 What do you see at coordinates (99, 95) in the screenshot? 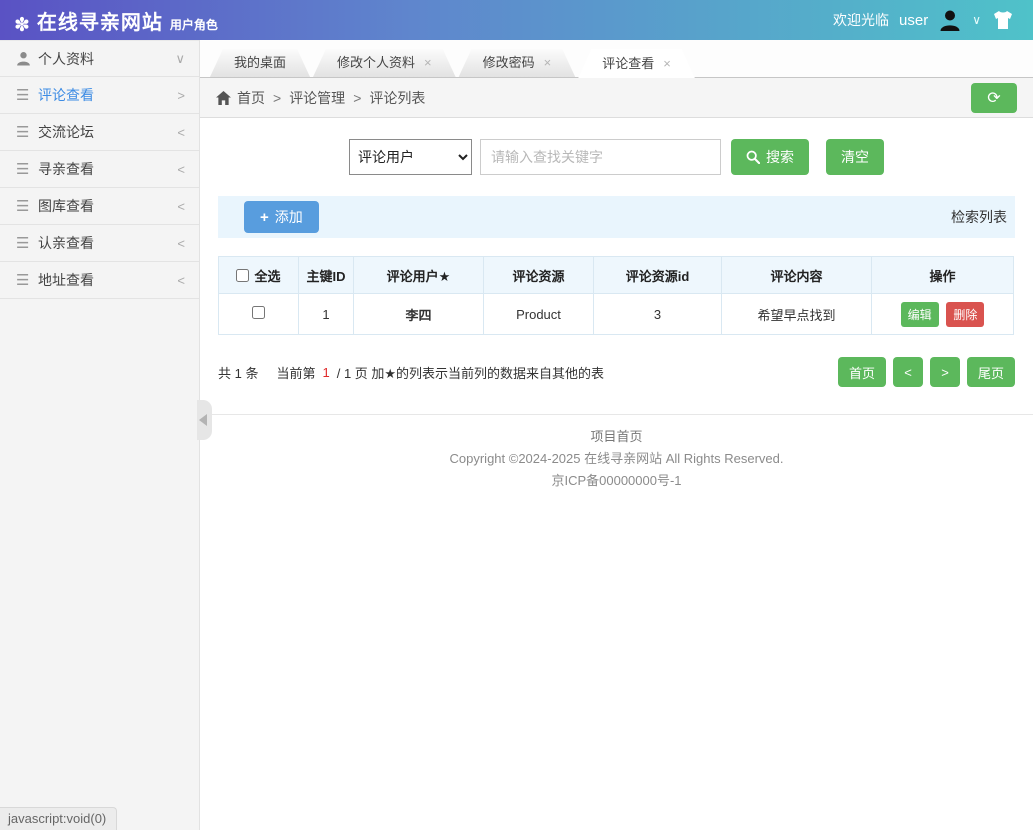
I see `sidebar-item-comments: ☰ 评论查看 >` at bounding box center [99, 95].